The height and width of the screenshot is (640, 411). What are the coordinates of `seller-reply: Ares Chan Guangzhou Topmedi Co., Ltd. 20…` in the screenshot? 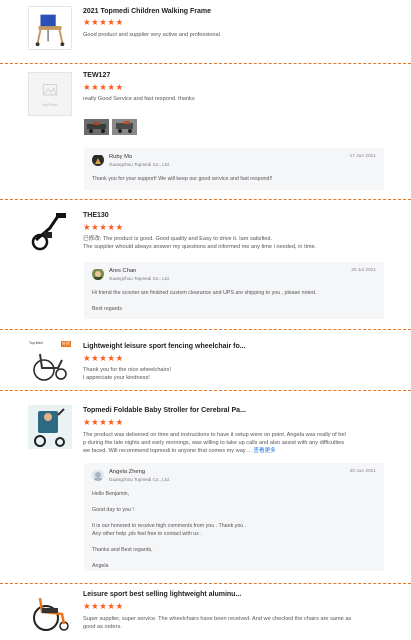 It's located at (234, 290).